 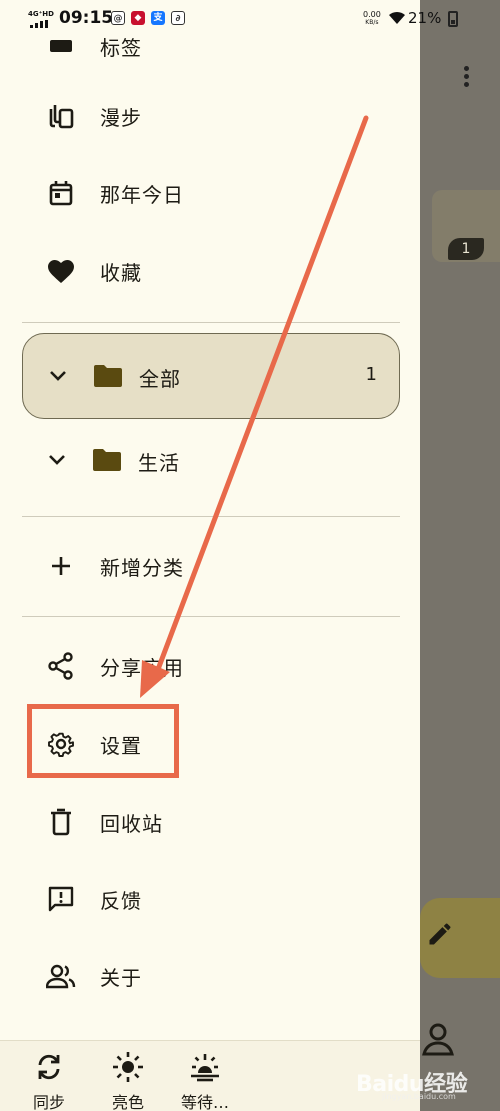 What do you see at coordinates (200, 822) in the screenshot?
I see `drawer-item-trash: 回收站` at bounding box center [200, 822].